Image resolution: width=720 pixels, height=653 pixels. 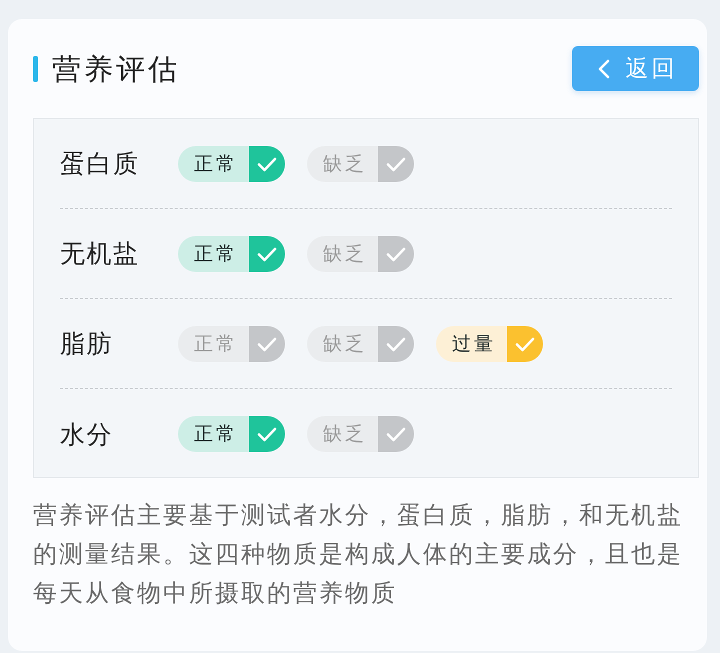 What do you see at coordinates (87, 434) in the screenshot?
I see `nutrient-label: 水分` at bounding box center [87, 434].